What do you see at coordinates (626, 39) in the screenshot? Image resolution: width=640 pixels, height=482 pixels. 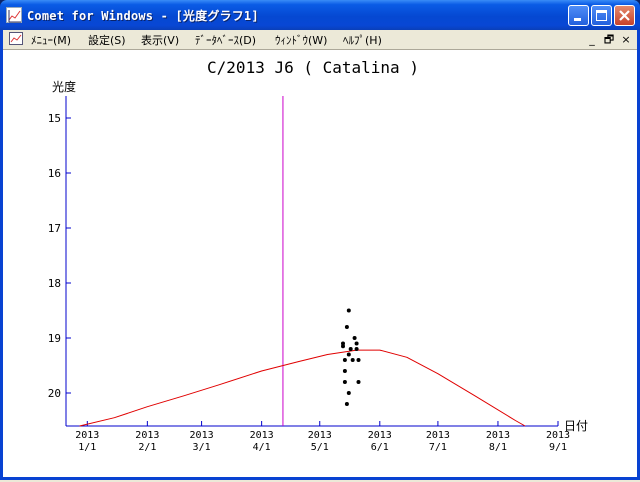 I see `mdi-close-button: ×` at bounding box center [626, 39].